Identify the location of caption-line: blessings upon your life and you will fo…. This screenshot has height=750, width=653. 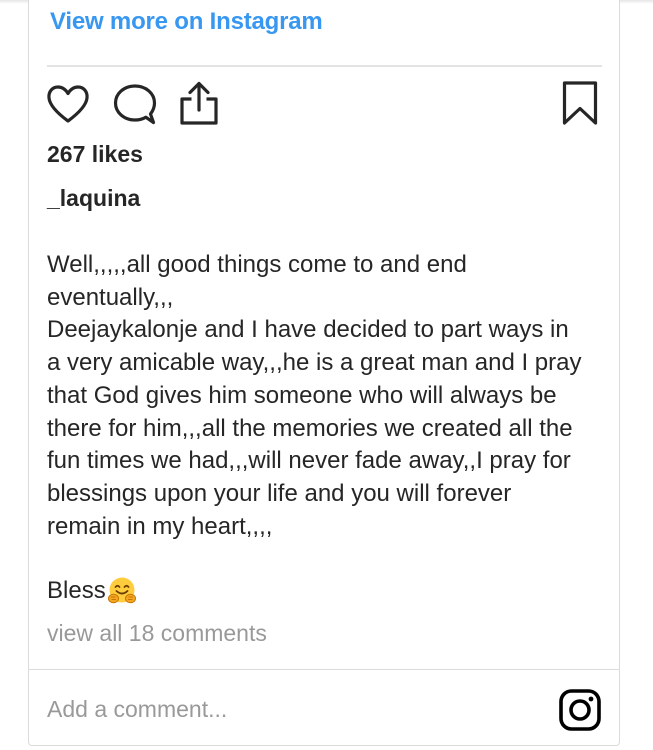
(279, 493).